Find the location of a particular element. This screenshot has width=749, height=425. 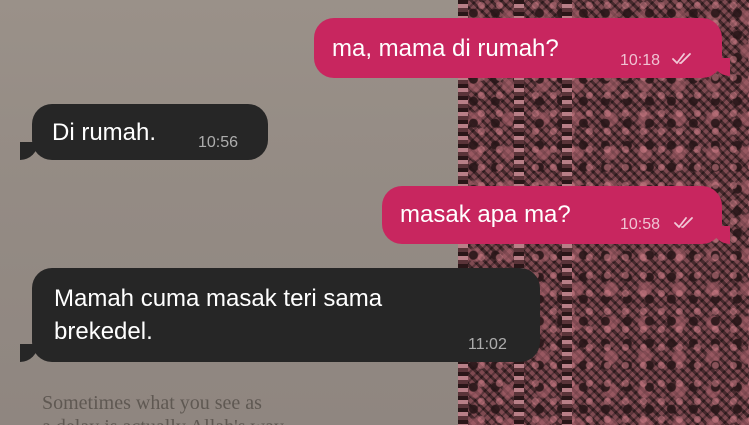

message-time: 10:56 is located at coordinates (218, 142).